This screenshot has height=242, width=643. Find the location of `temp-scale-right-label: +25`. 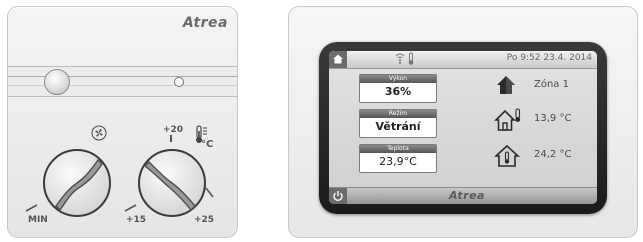

temp-scale-right-label: +25 is located at coordinates (204, 220).